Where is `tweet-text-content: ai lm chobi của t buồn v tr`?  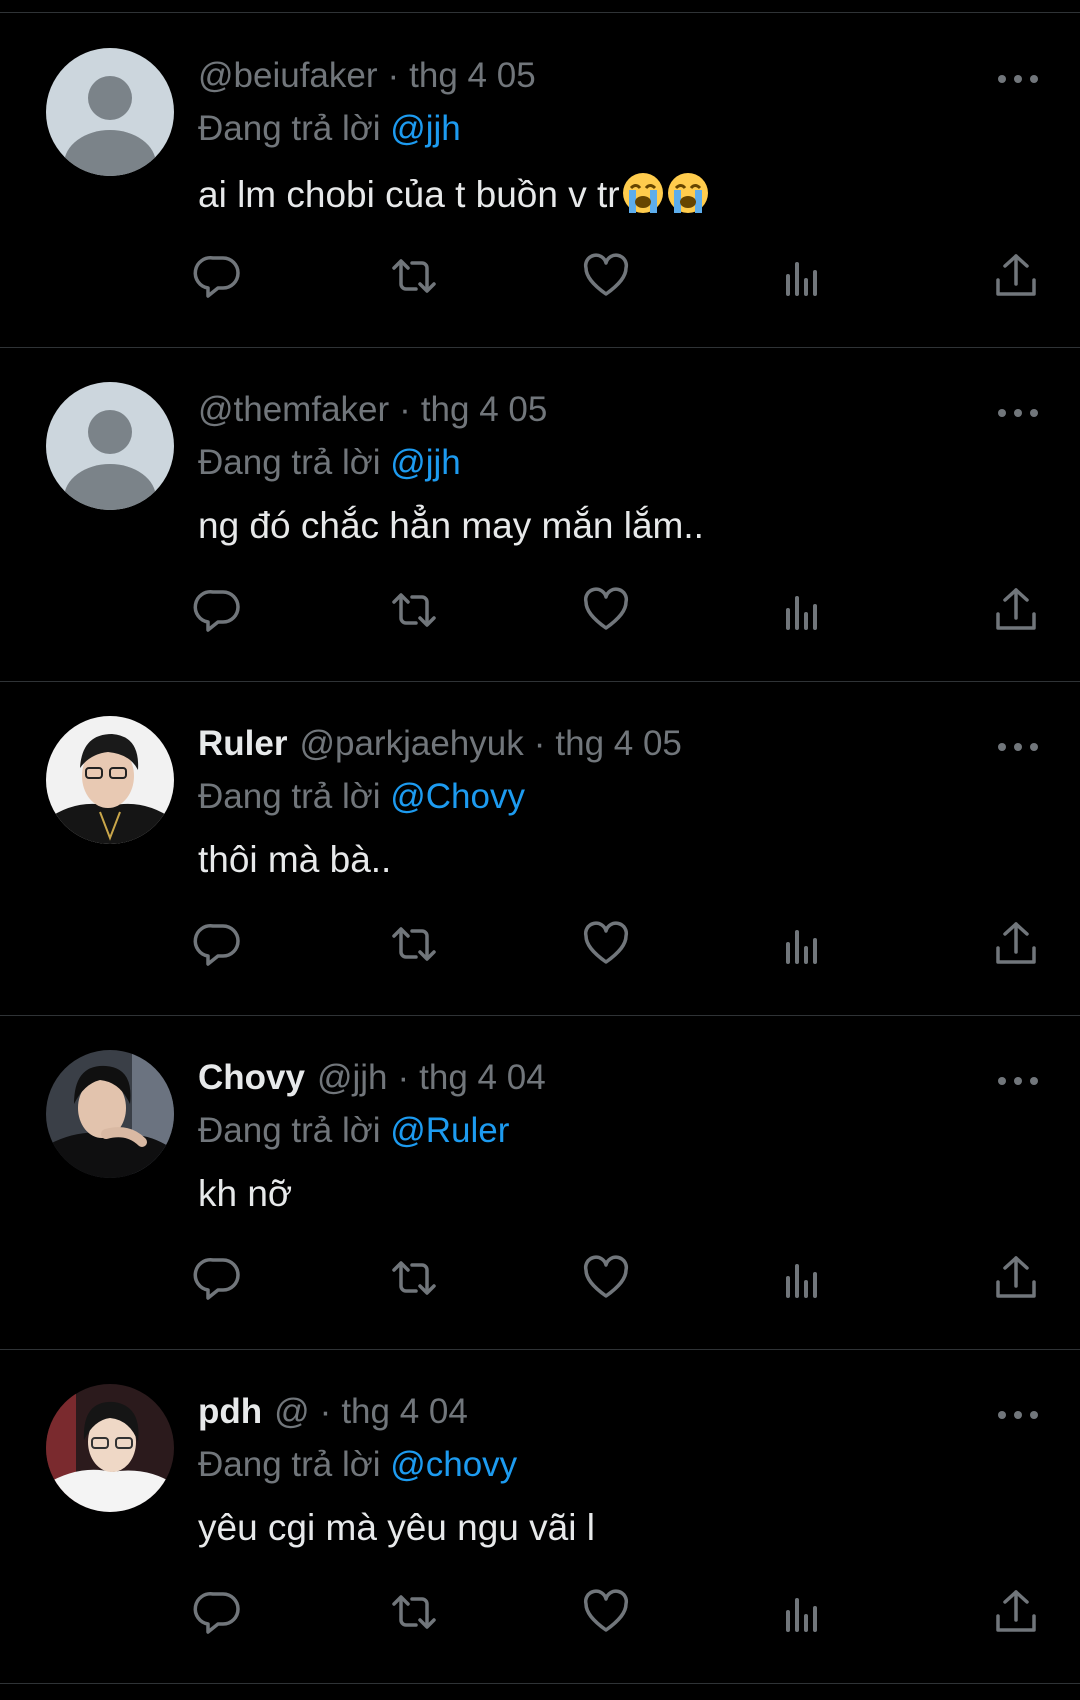
tweet-text-content: ai lm chobi của t buồn v tr is located at coordinates (409, 194).